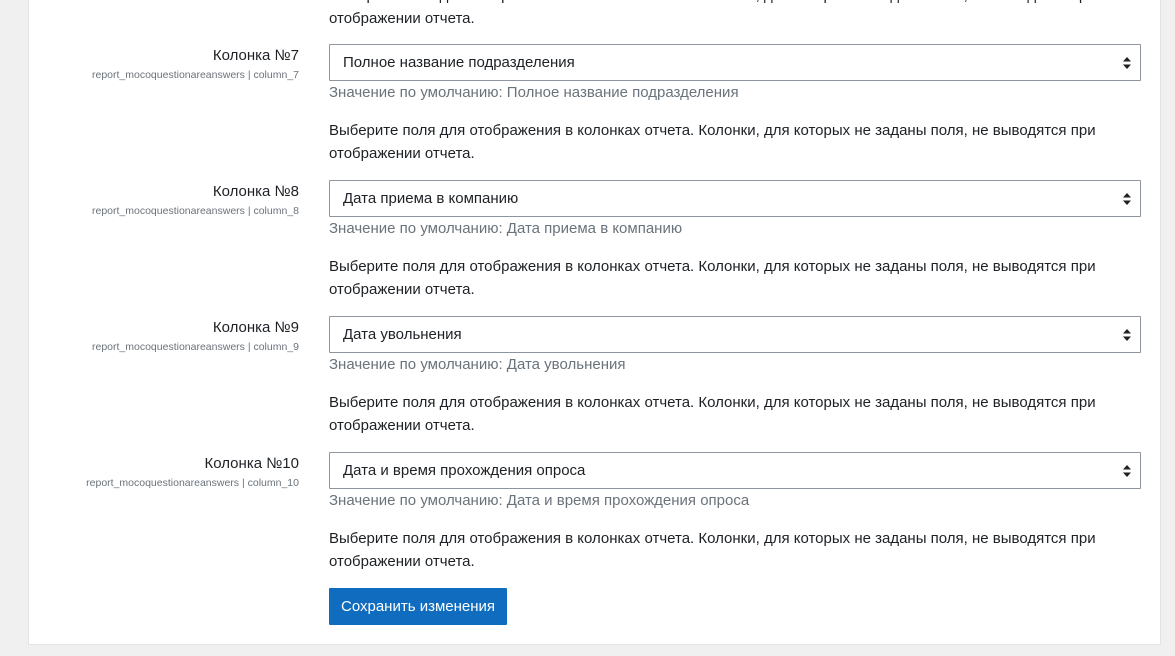 This screenshot has height=656, width=1175. What do you see at coordinates (735, 198) in the screenshot?
I see `column-8-select: Дата приема в компанию` at bounding box center [735, 198].